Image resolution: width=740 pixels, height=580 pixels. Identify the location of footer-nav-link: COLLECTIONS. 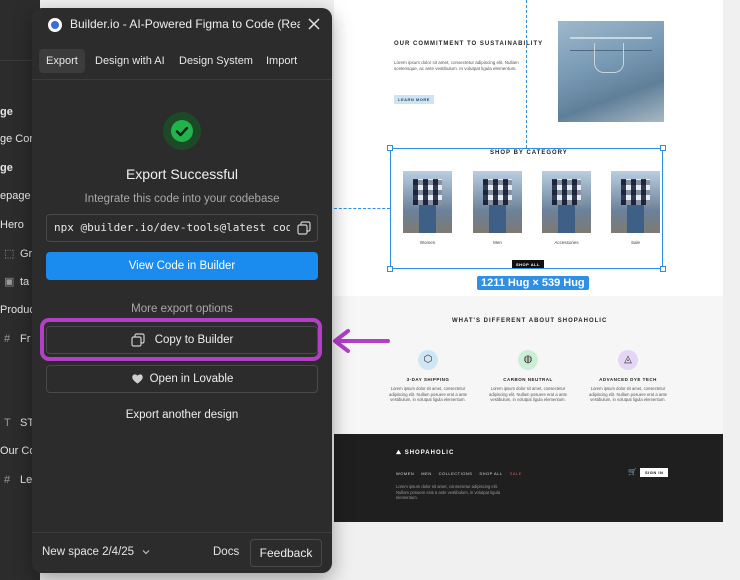
(456, 473).